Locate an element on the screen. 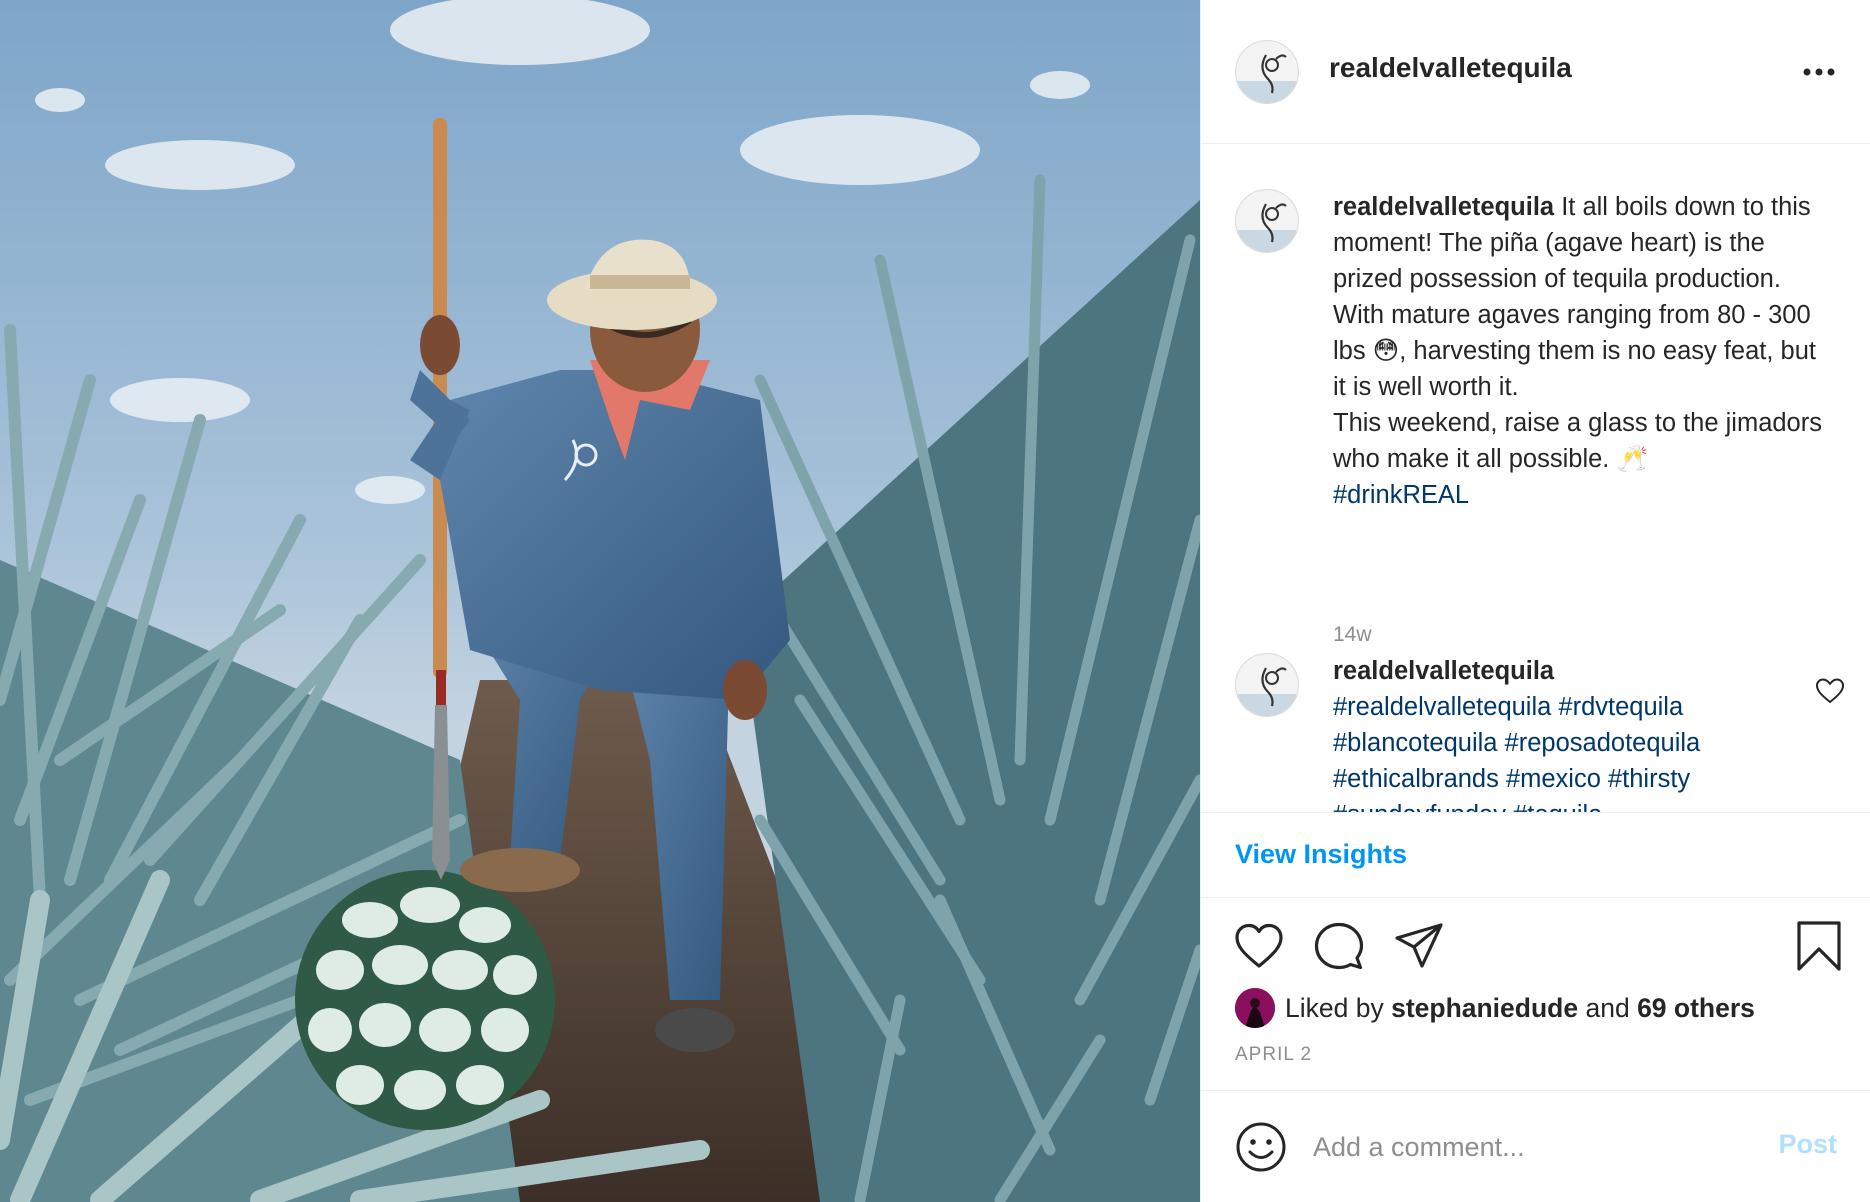  likes-summary: Liked by stephaniedude and 69 others is located at coordinates (1495, 1008).